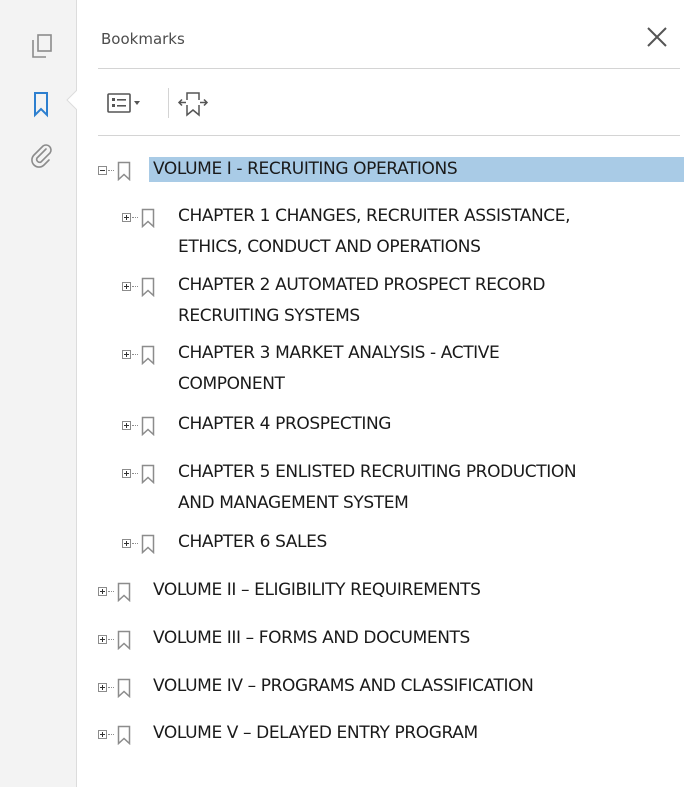 The width and height of the screenshot is (684, 787). I want to click on bookmark-label: CHAPTER 2 AUTOMATED PROSPECT RECORD, so click(362, 285).